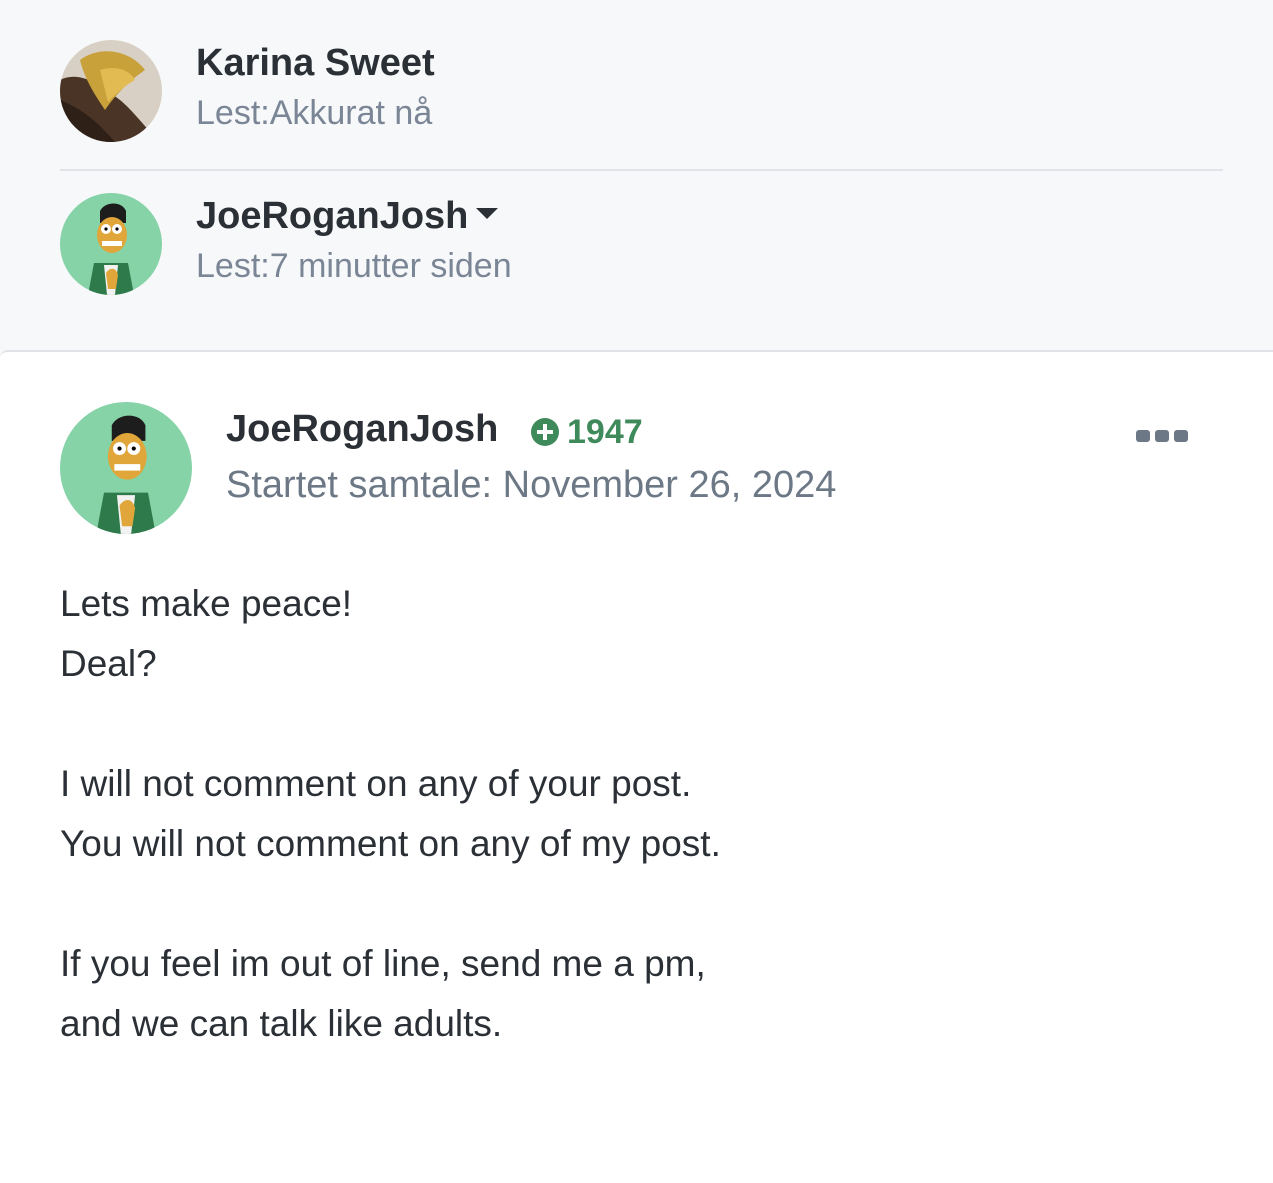  What do you see at coordinates (347, 216) in the screenshot?
I see `participant-name: JoeRoganJosh` at bounding box center [347, 216].